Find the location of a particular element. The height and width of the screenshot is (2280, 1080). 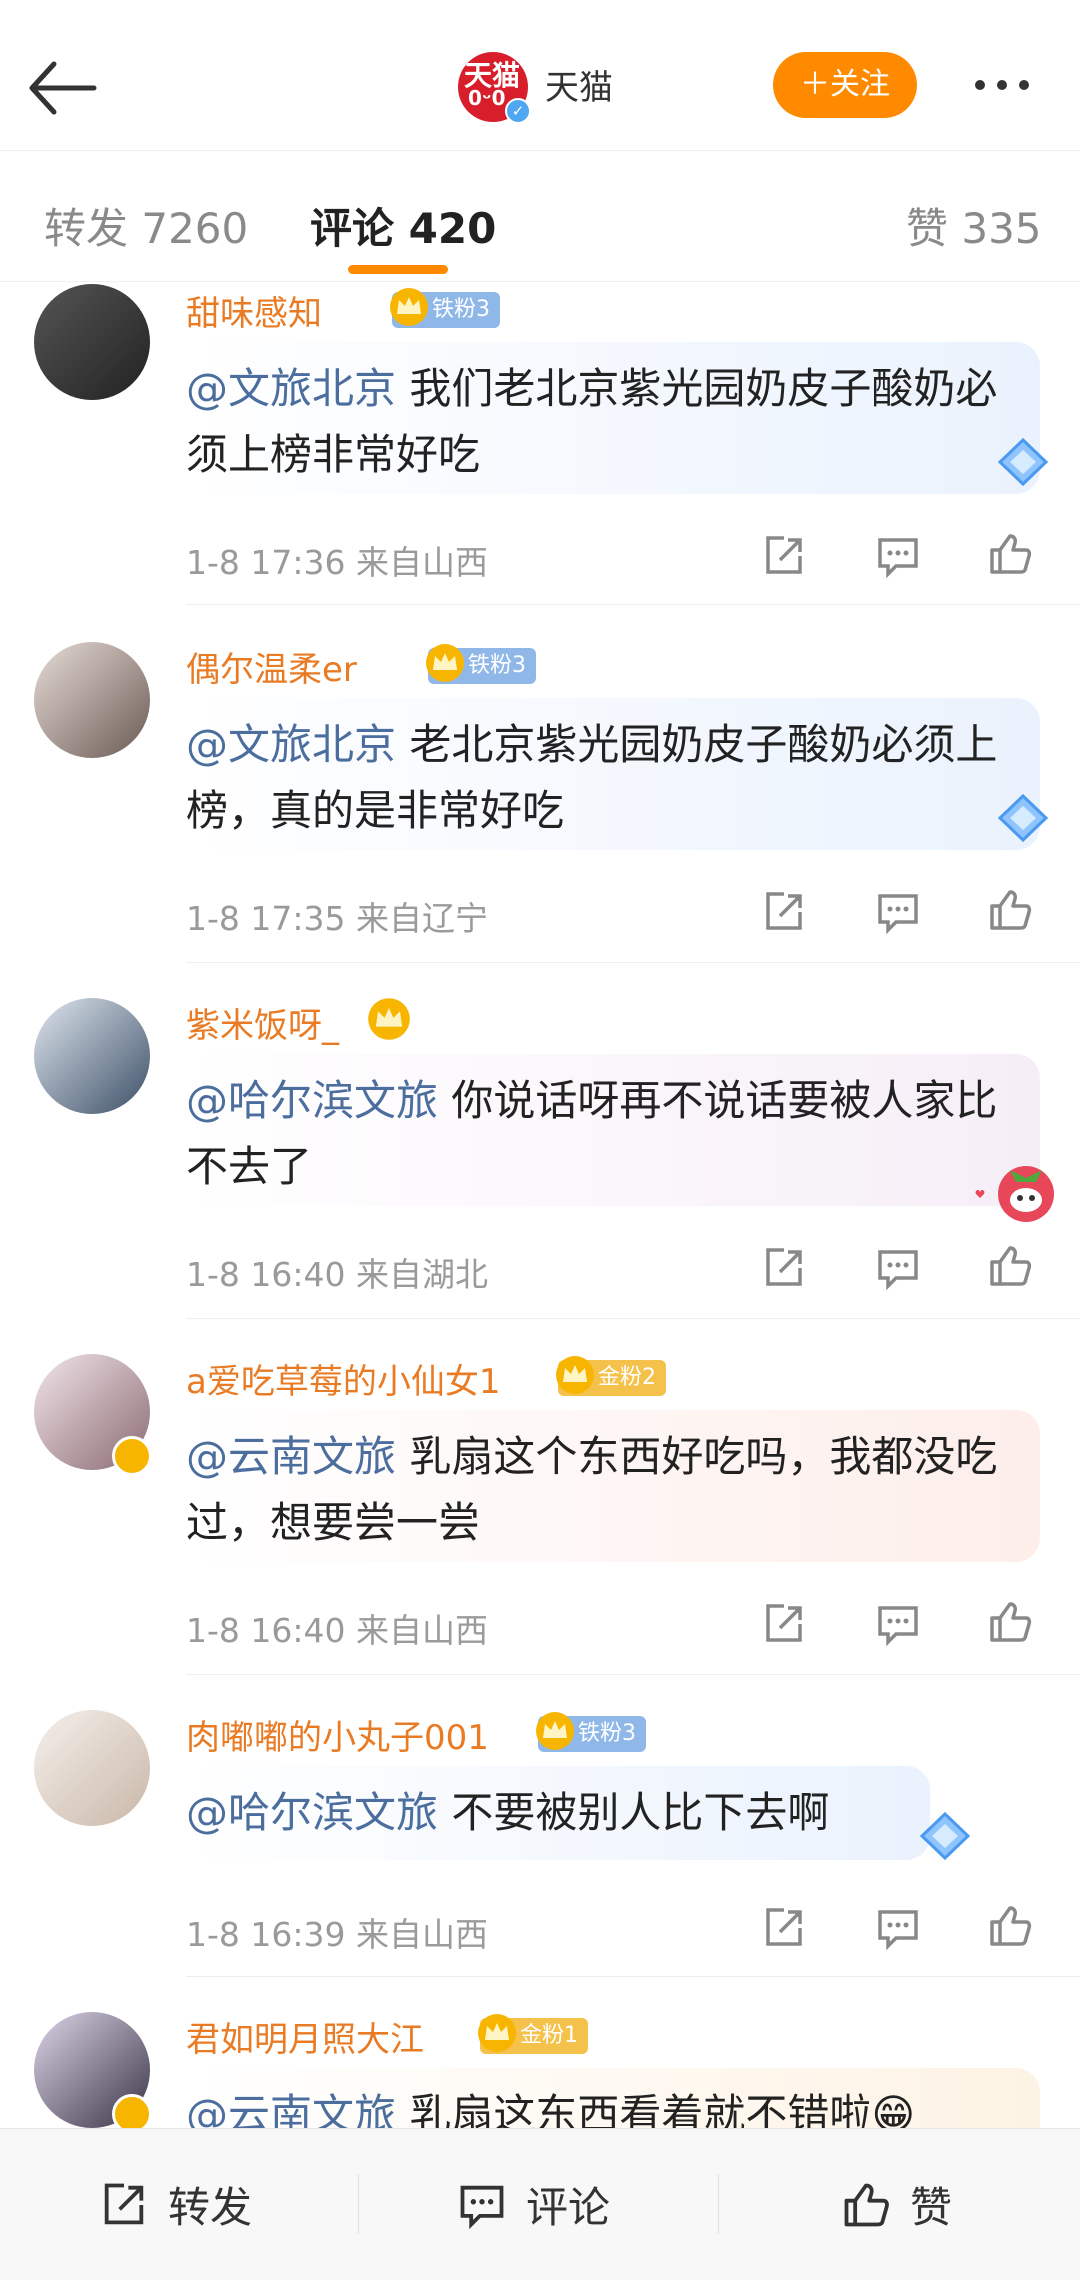

fan-badge: 金粉1 is located at coordinates (533, 2034).